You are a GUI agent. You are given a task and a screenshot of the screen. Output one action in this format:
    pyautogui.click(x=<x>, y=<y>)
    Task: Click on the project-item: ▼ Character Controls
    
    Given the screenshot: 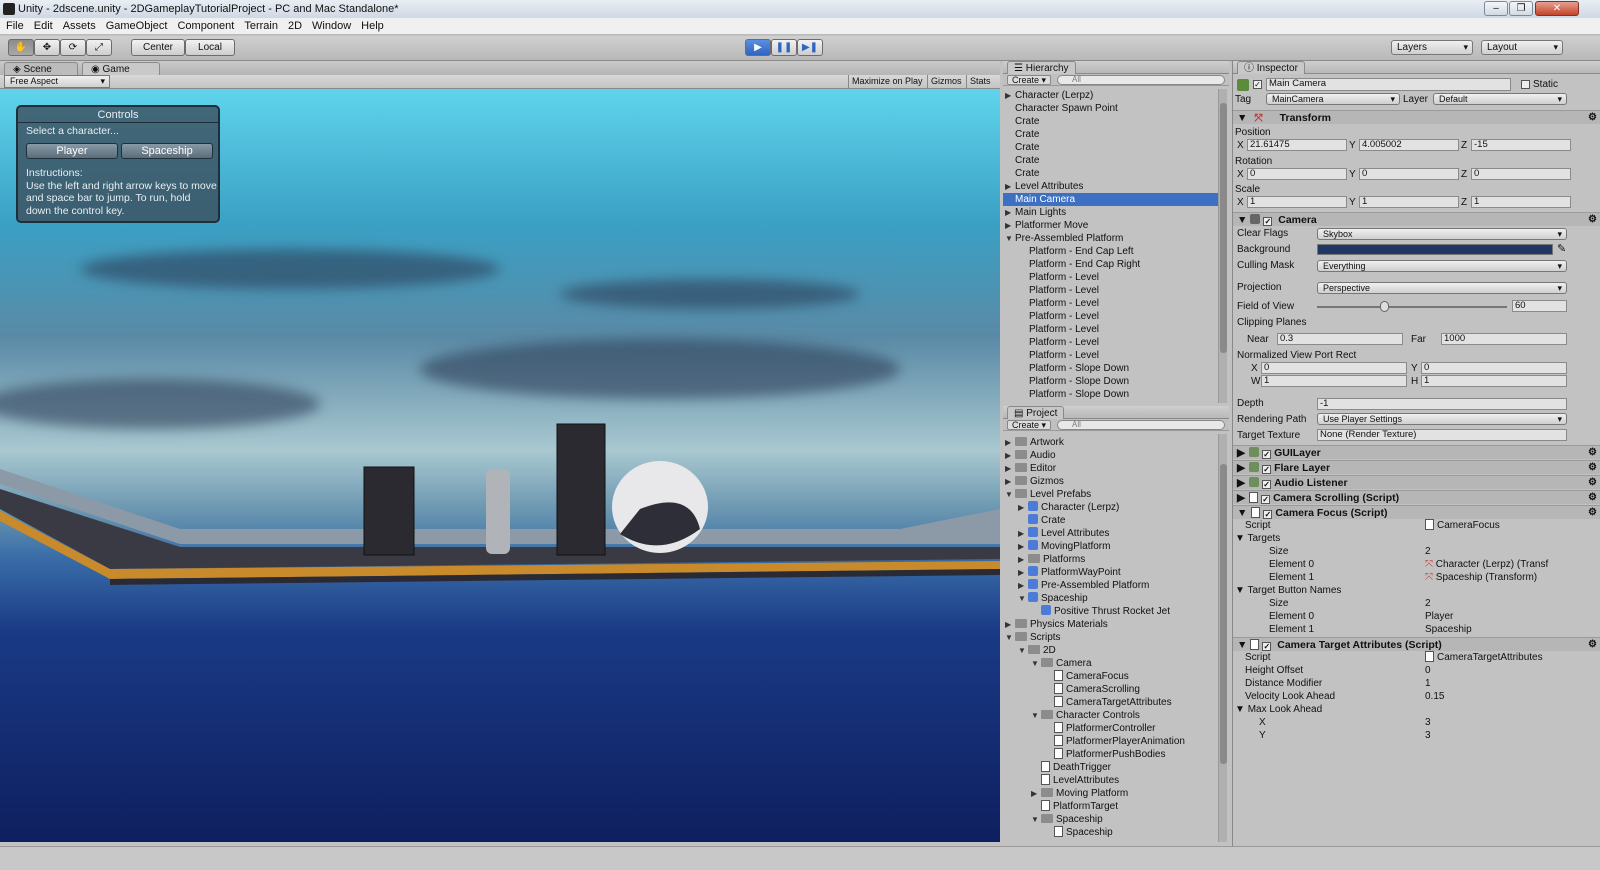 What is the action you would take?
    pyautogui.click(x=1110, y=715)
    